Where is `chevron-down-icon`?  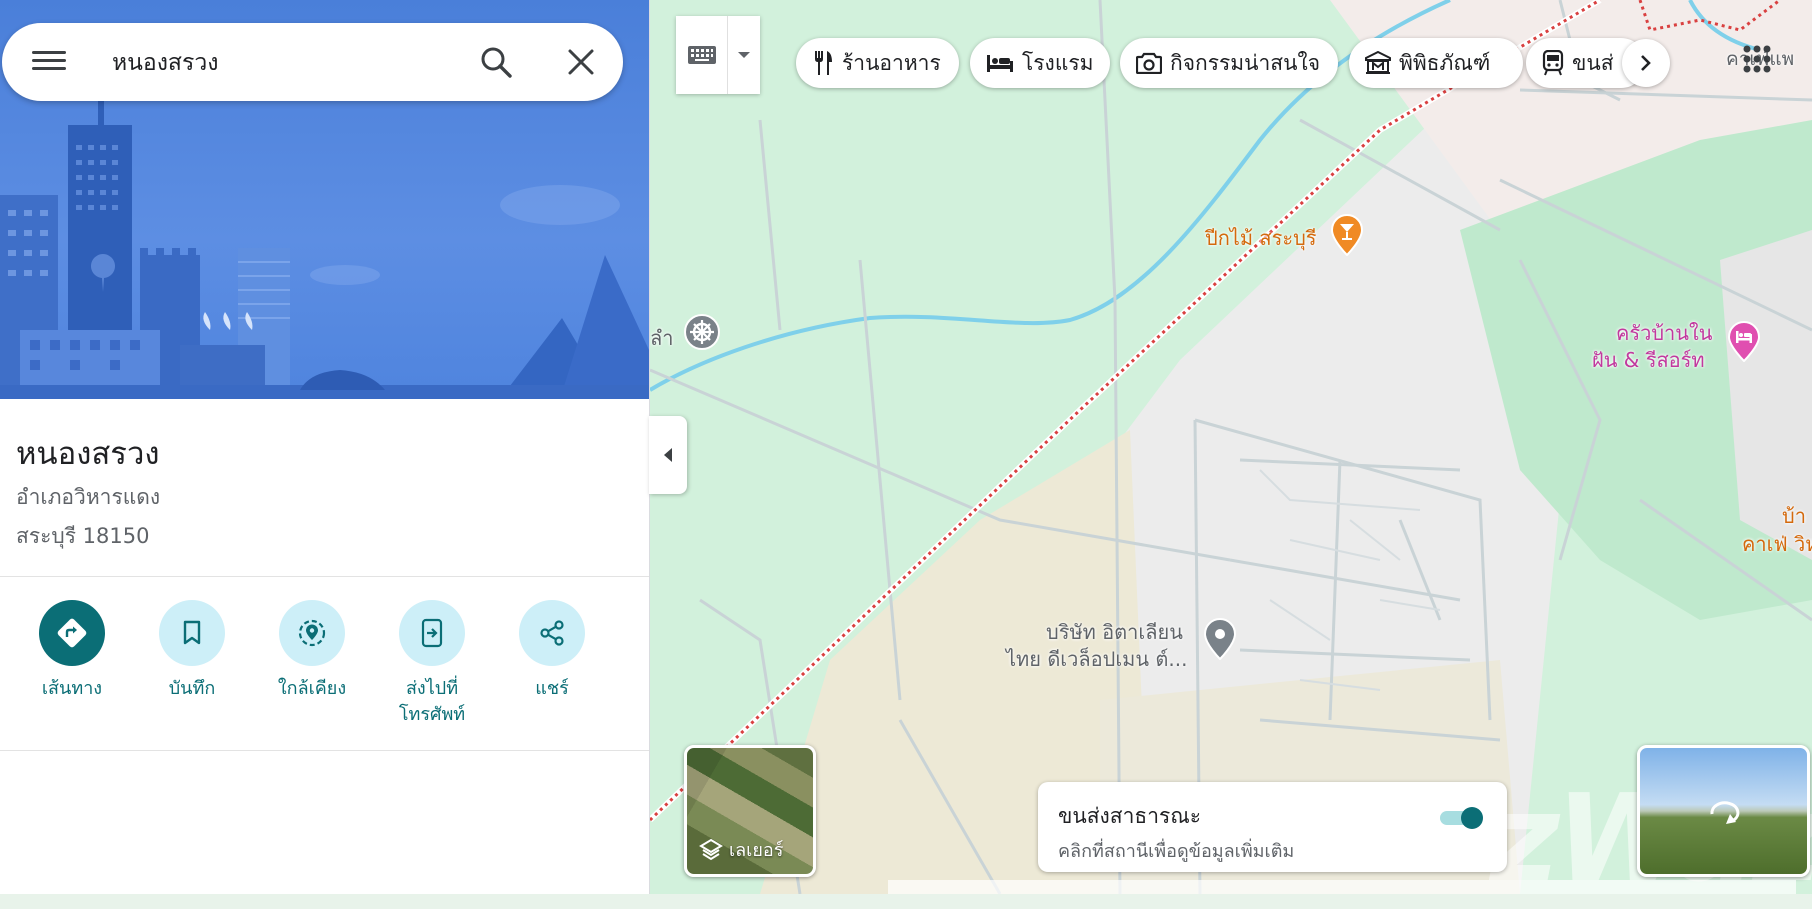
chevron-down-icon is located at coordinates (744, 55).